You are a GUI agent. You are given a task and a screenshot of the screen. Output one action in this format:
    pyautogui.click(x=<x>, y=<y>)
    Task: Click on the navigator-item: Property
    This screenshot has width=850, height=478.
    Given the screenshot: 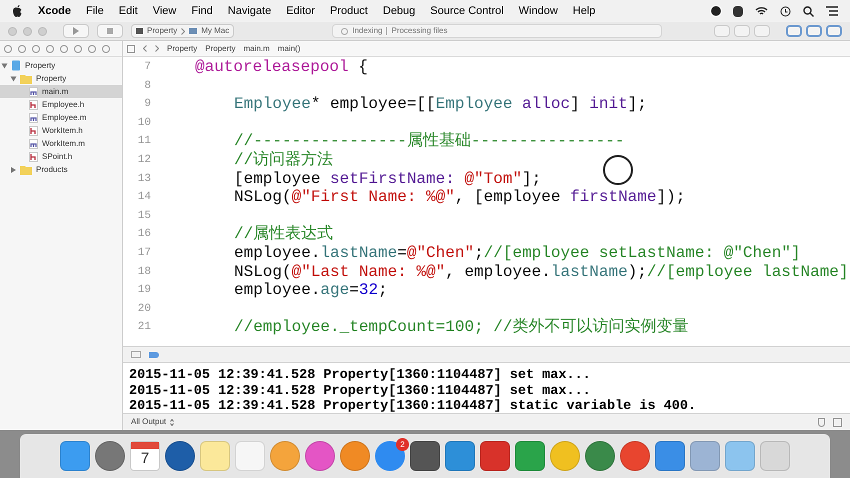 What is the action you would take?
    pyautogui.click(x=61, y=65)
    